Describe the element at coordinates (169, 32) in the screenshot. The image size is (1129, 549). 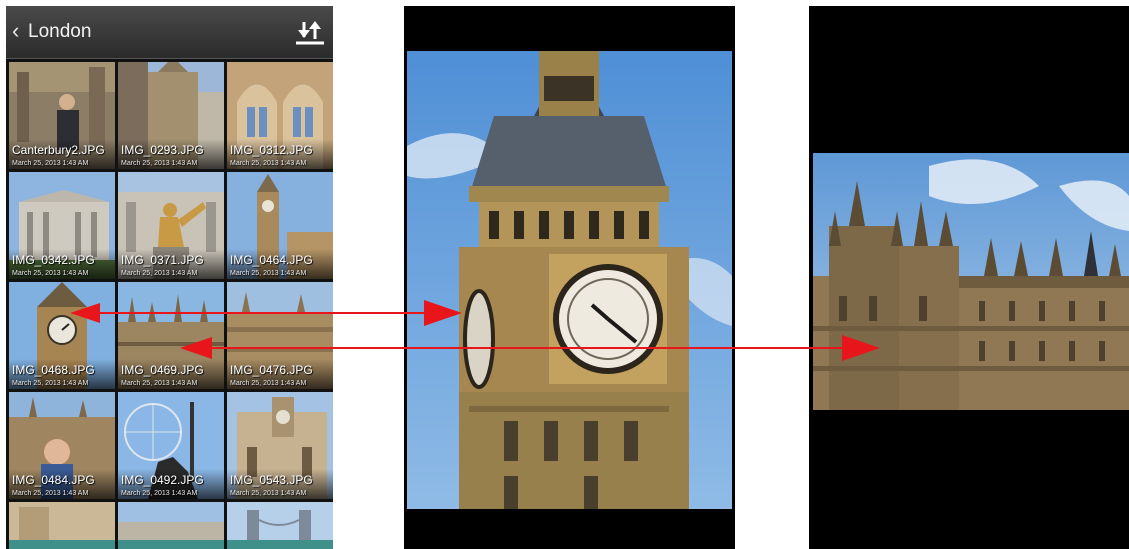
I see `action-bar: ‹ London` at that location.